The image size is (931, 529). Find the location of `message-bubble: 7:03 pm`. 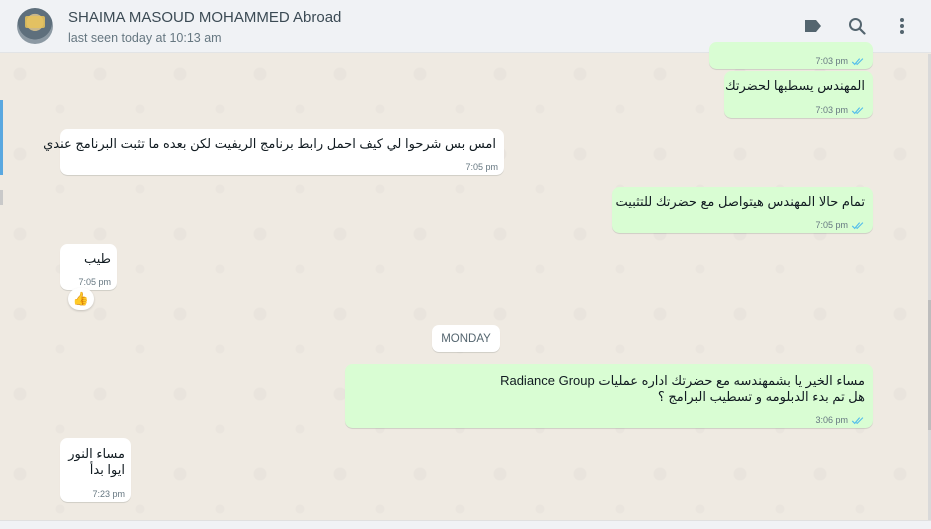

message-bubble: 7:03 pm is located at coordinates (791, 55).